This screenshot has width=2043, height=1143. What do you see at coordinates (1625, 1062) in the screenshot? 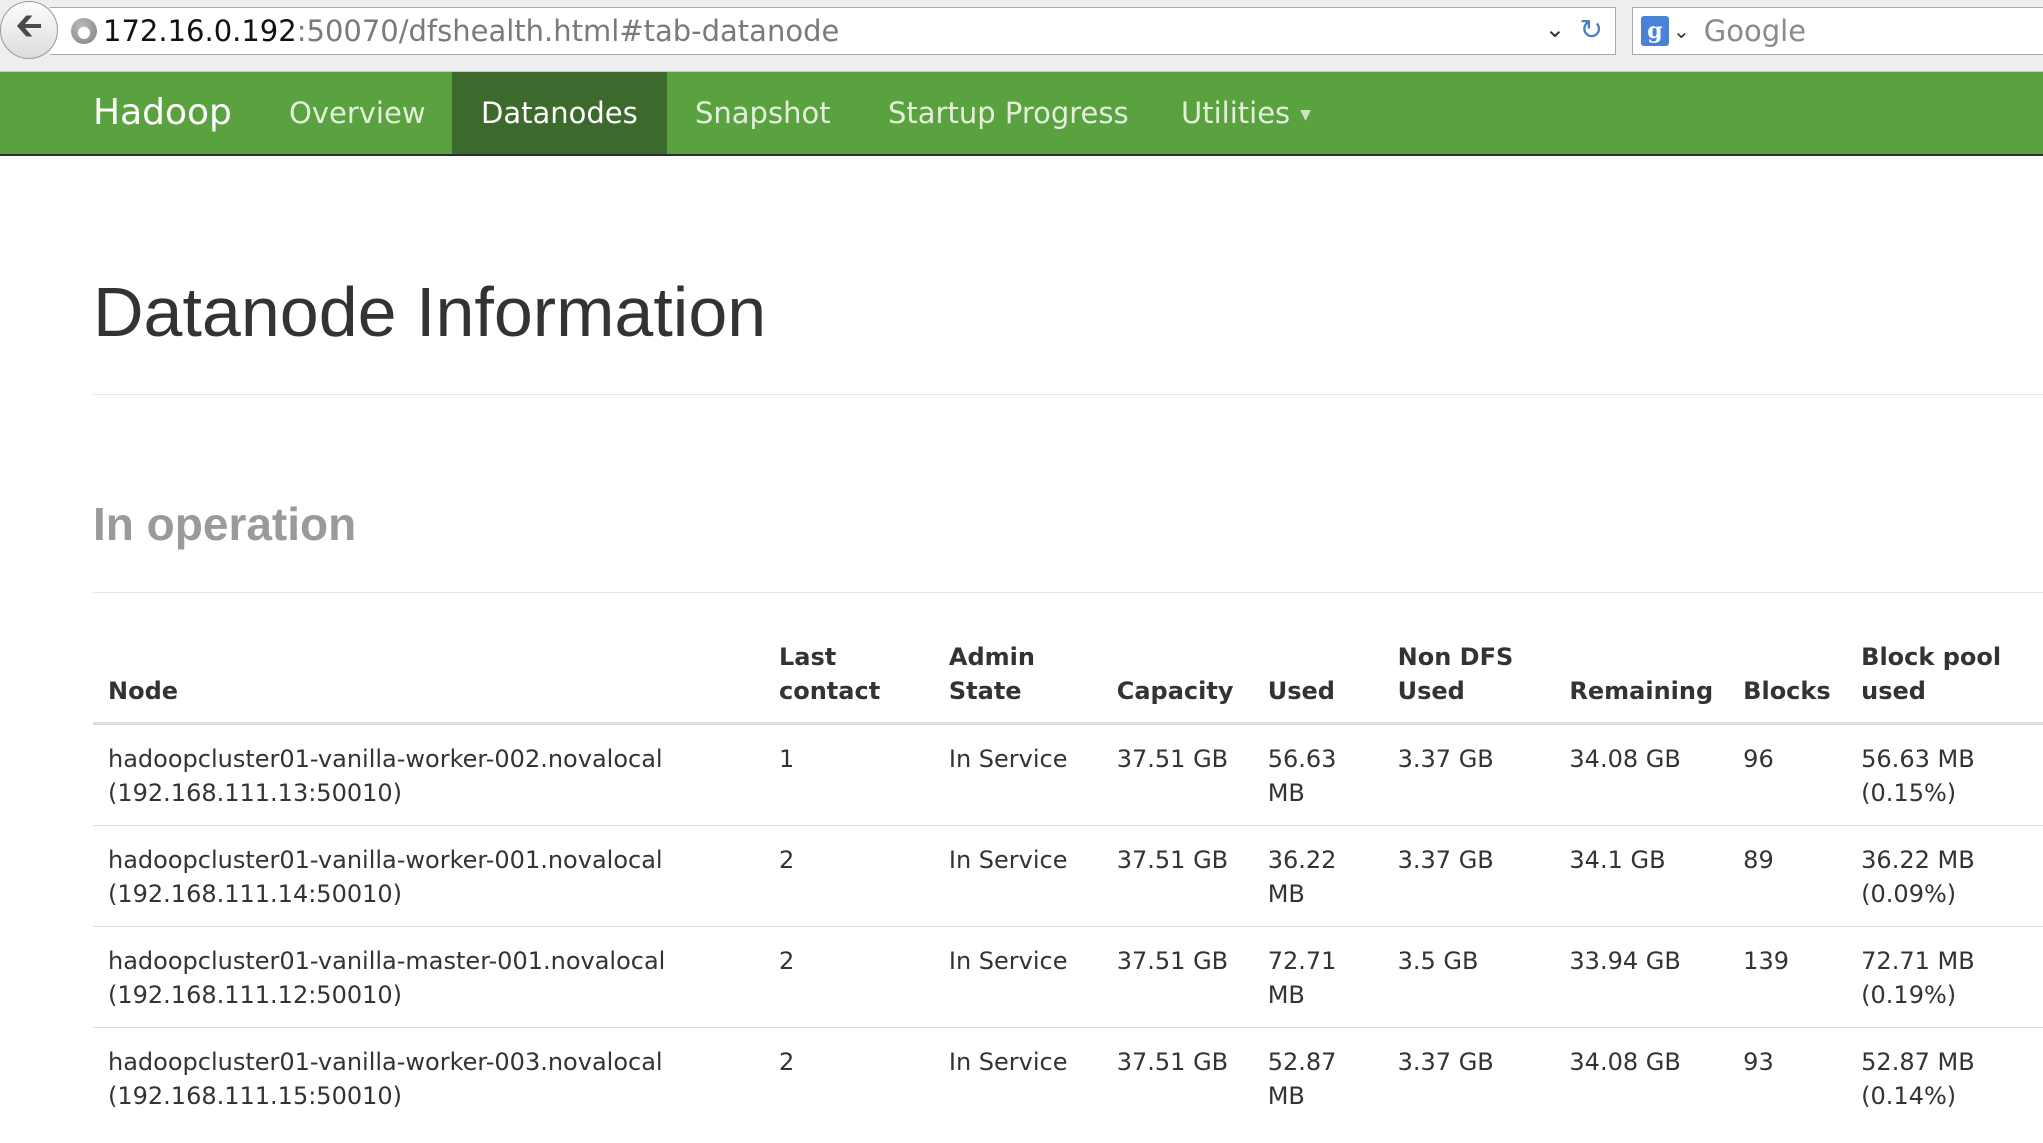
I see `cell-remaining: 34.08 GB` at bounding box center [1625, 1062].